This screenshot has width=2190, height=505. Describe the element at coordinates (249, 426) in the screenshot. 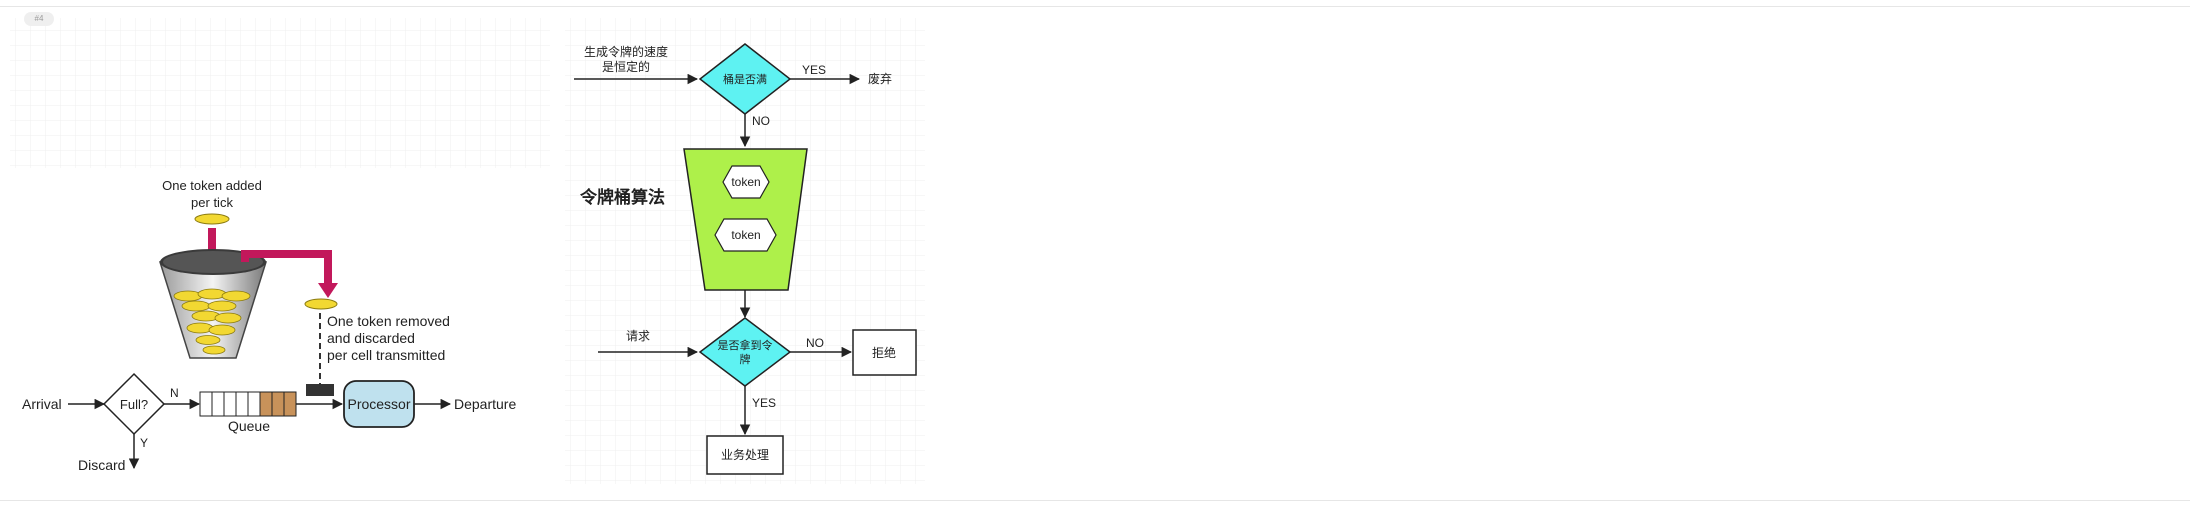

I see `queue-label: Queue` at that location.